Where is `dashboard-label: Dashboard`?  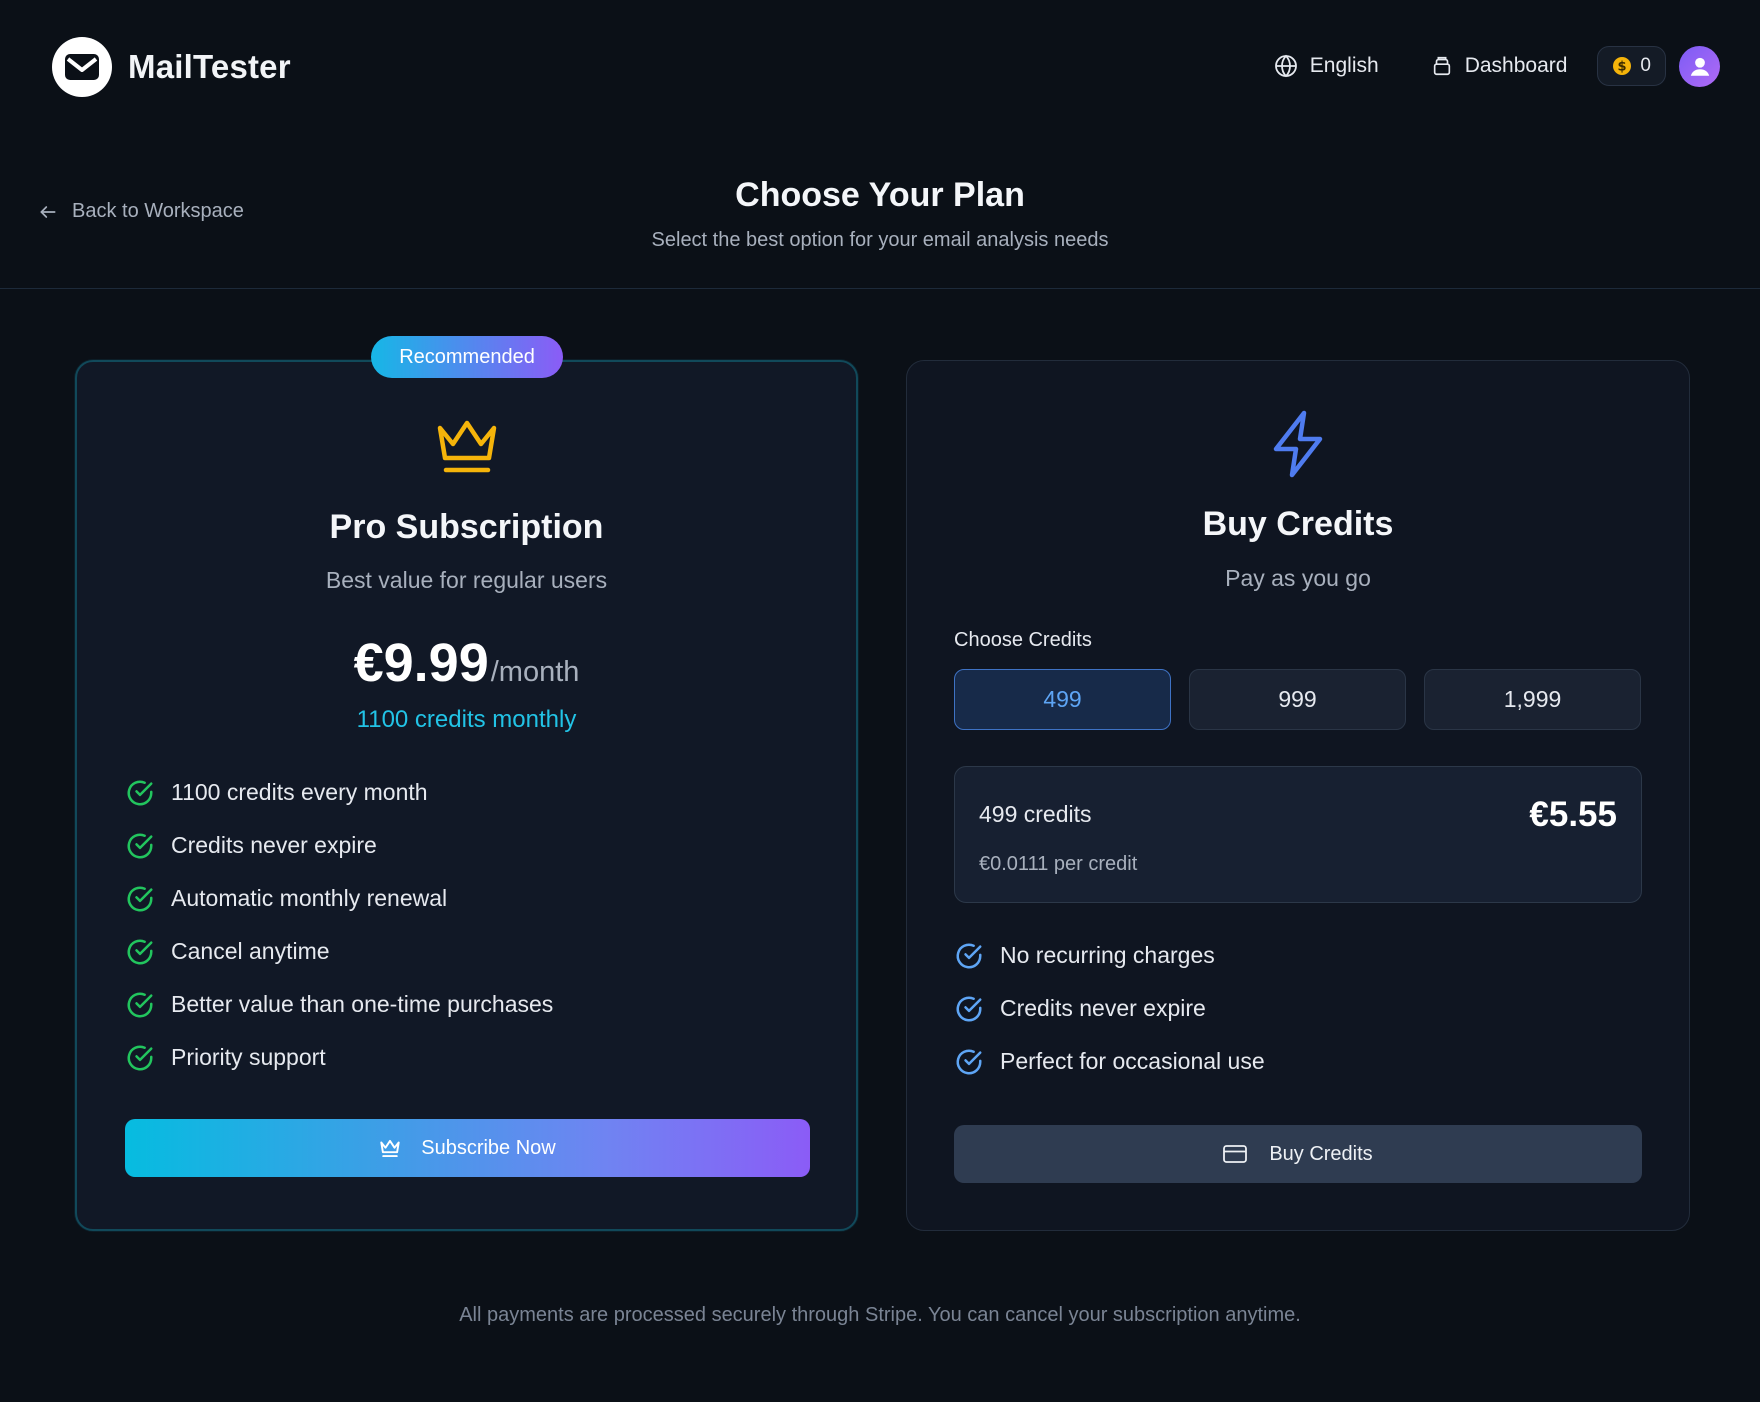 dashboard-label: Dashboard is located at coordinates (1516, 65).